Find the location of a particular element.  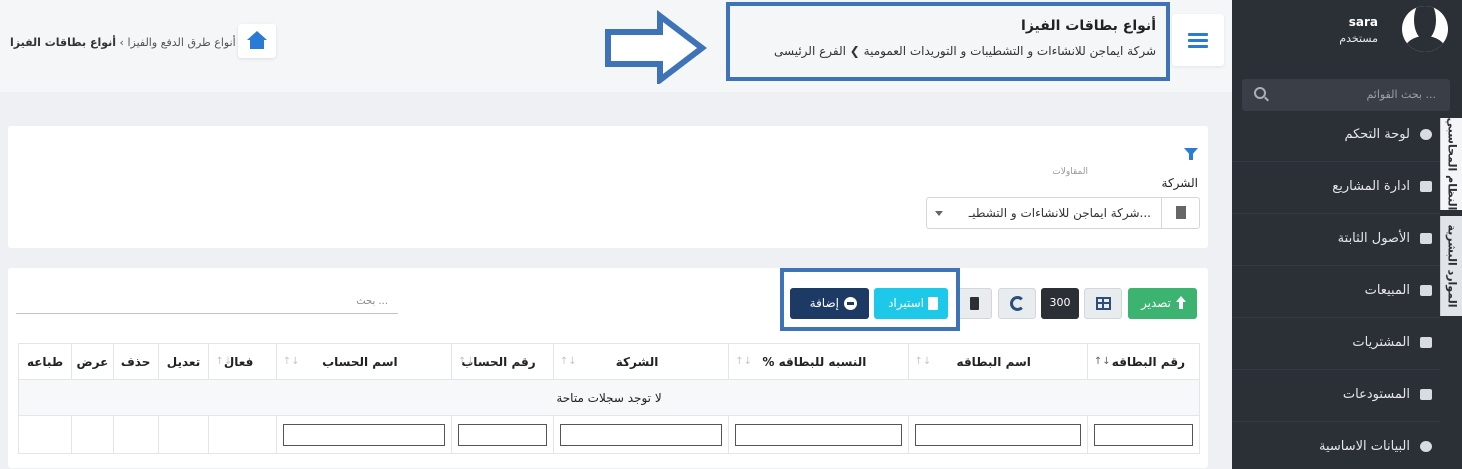

col-company: الشركة ↓↑ is located at coordinates (641, 361).